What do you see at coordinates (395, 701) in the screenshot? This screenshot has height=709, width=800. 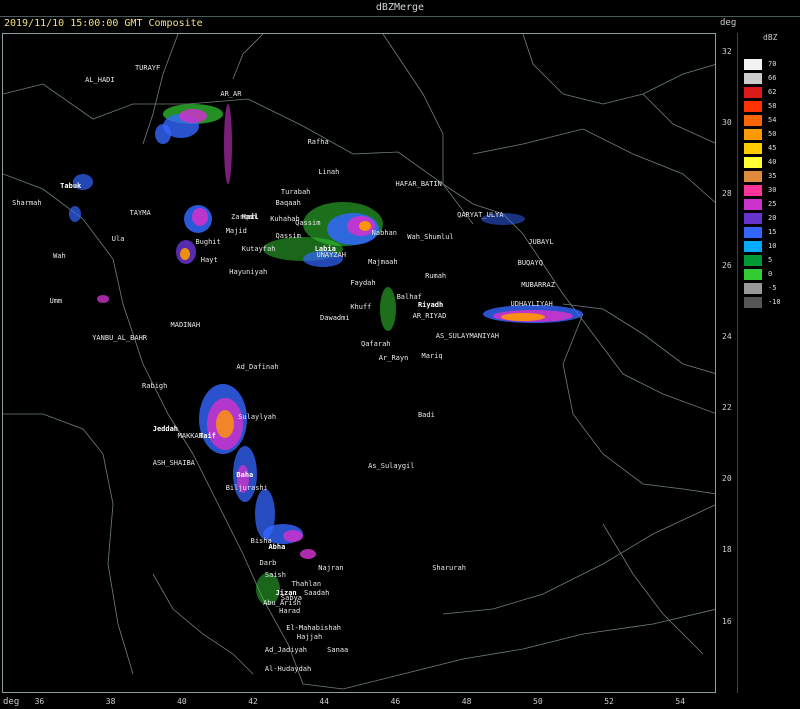 I see `lon-tick-label: 46` at bounding box center [395, 701].